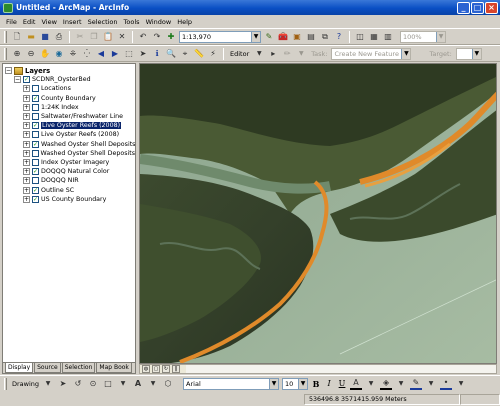 The image size is (500, 406). What do you see at coordinates (73, 199) in the screenshot?
I see `layer-label: US County Boundary` at bounding box center [73, 199].